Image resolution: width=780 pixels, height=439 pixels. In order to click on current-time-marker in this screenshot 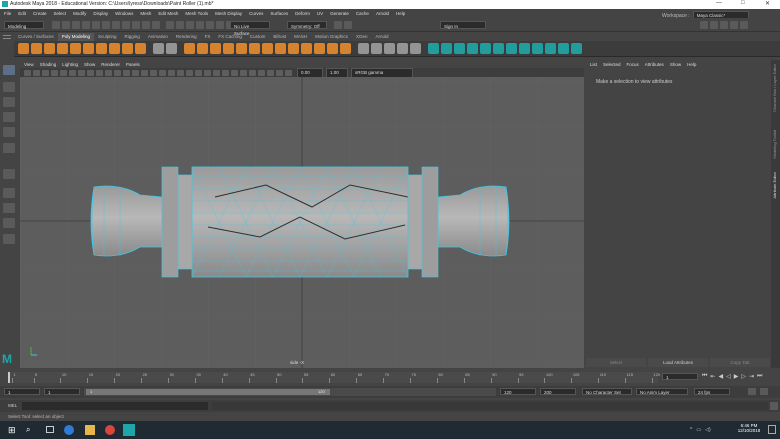, I will do `click(9, 377)`.